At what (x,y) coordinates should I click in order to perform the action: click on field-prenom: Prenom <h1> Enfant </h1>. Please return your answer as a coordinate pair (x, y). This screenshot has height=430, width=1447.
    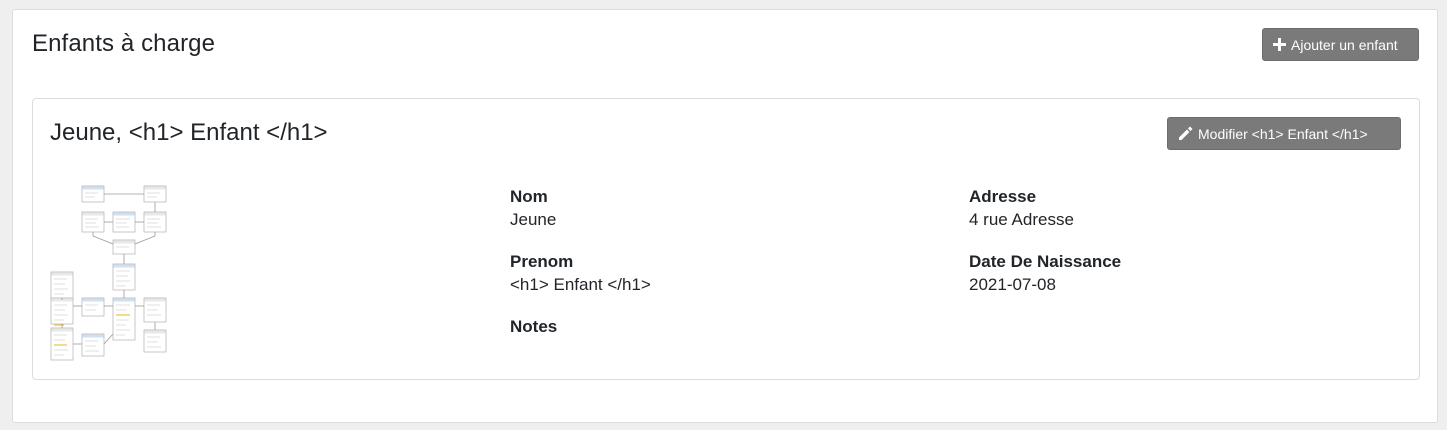
    Looking at the image, I should click on (580, 274).